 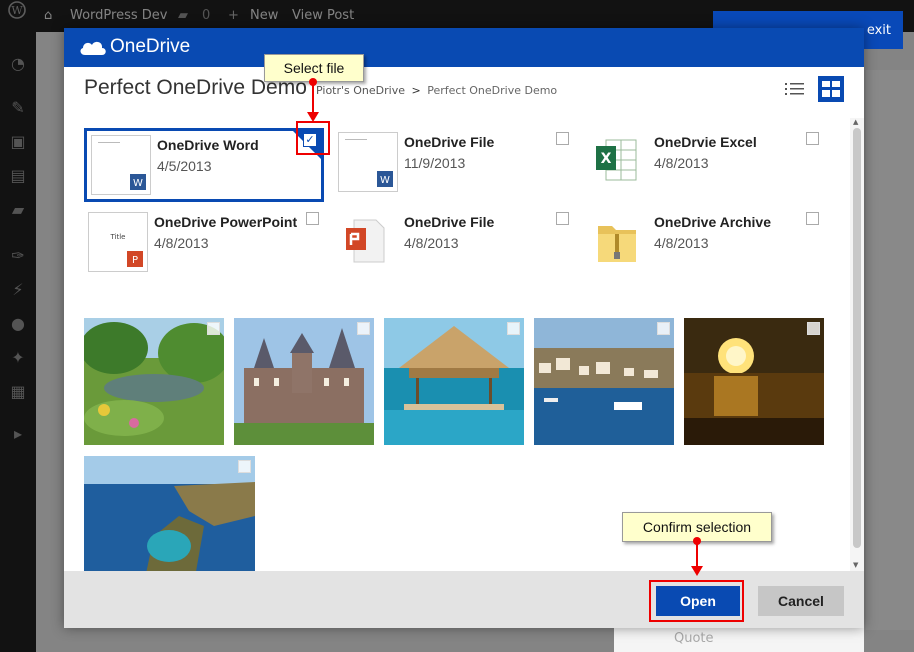 What do you see at coordinates (694, 638) in the screenshot?
I see `quote-label: Quote` at bounding box center [694, 638].